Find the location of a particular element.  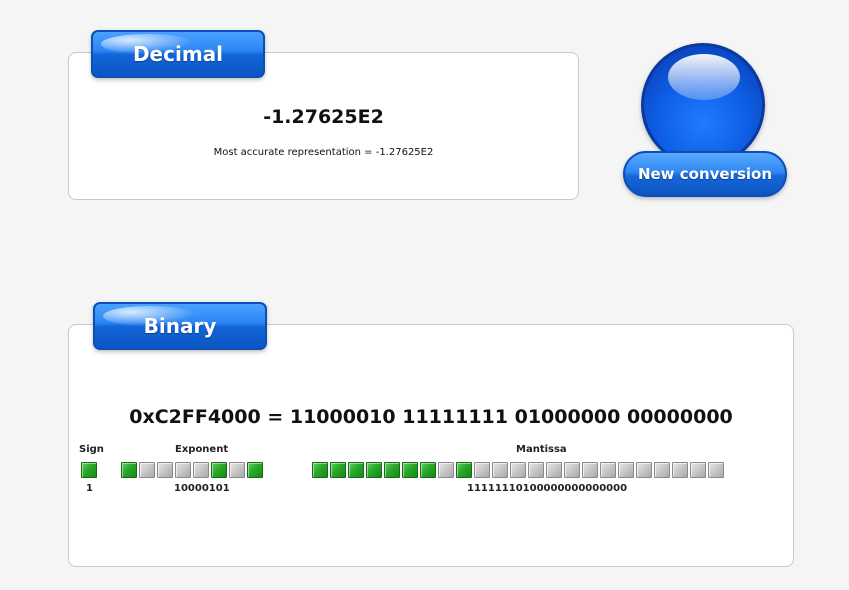

decimal-value: -1.27625E2 is located at coordinates (323, 117).